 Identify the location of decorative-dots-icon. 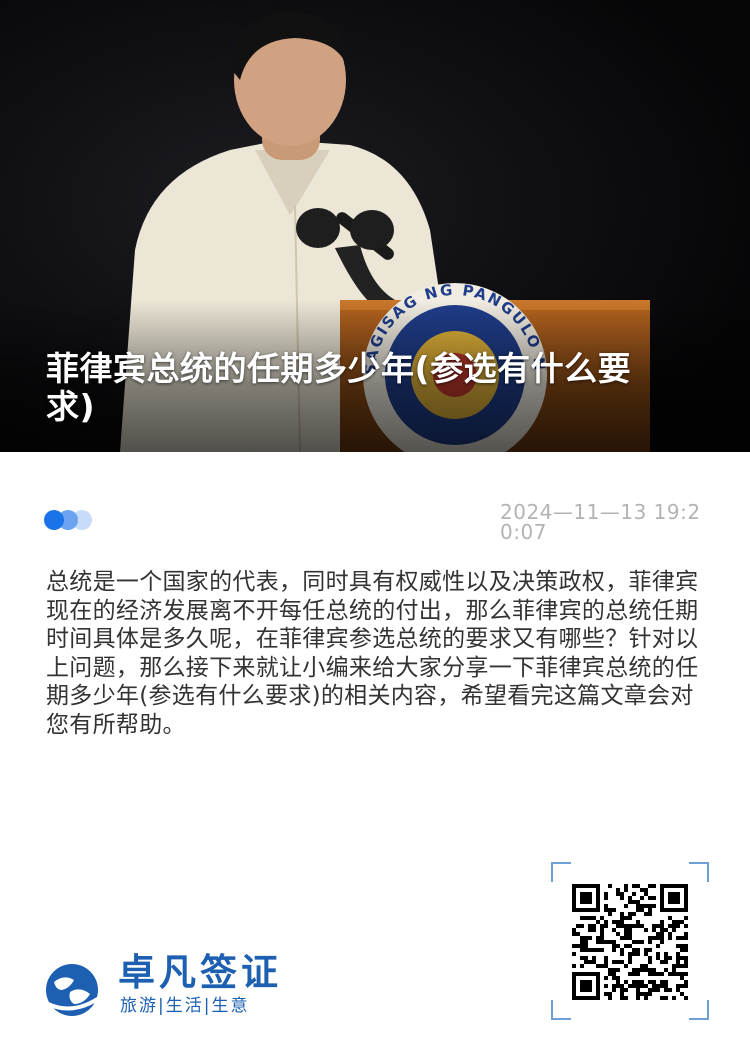
(74, 521).